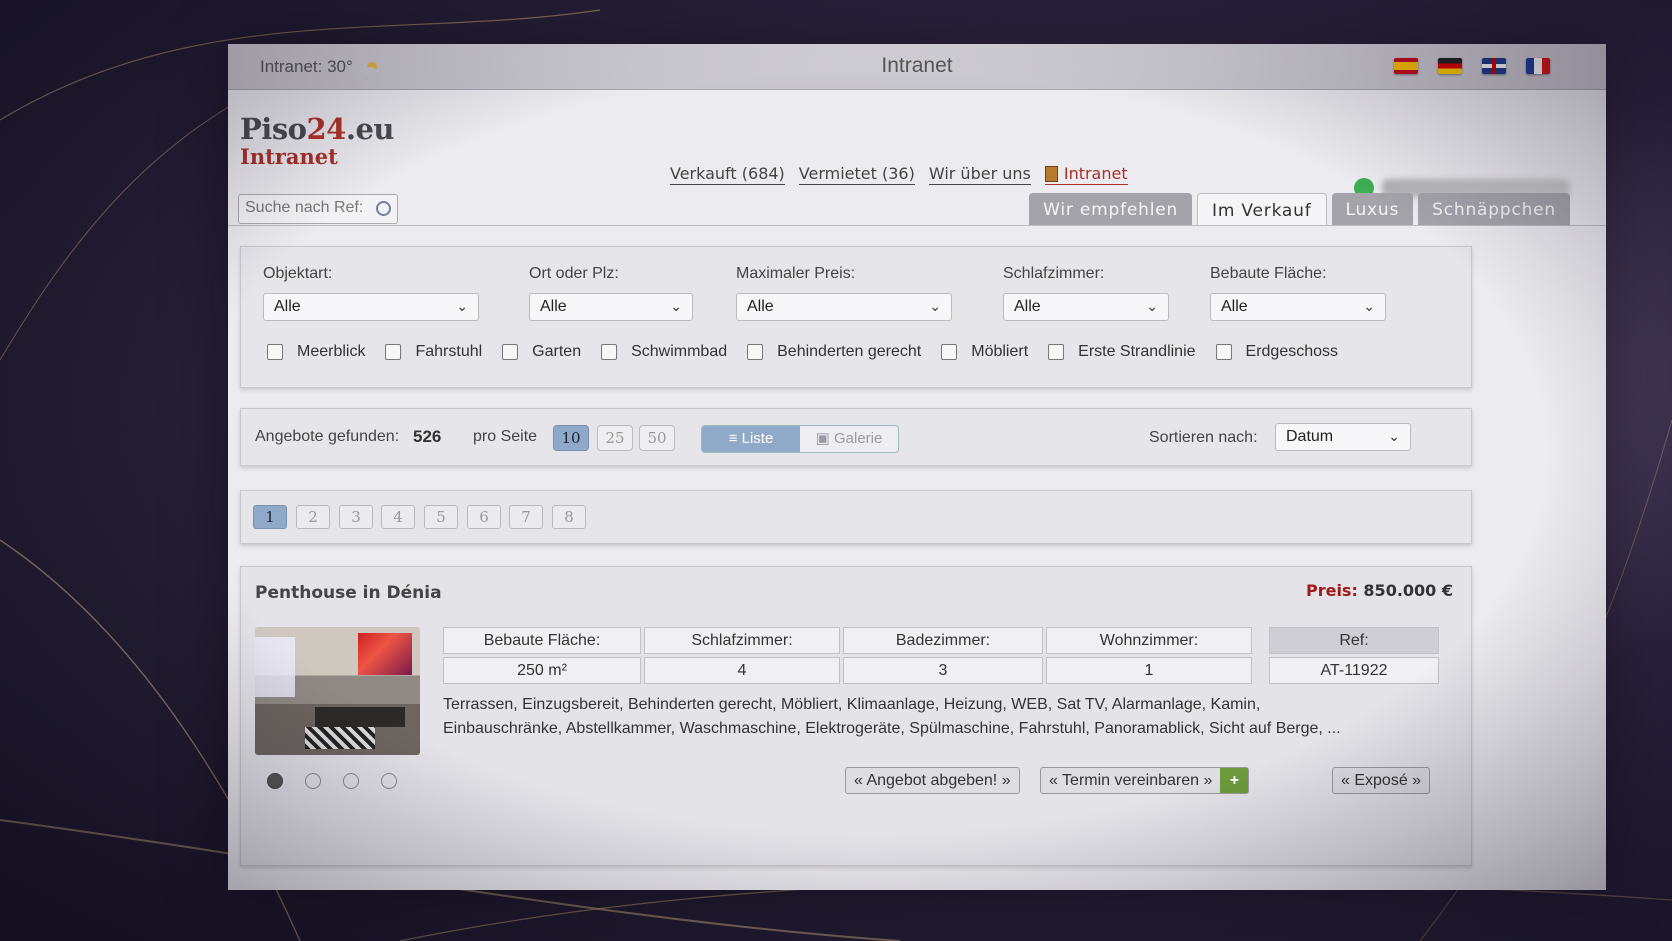 Image resolution: width=1672 pixels, height=941 pixels. Describe the element at coordinates (398, 517) in the screenshot. I see `page-4: 4` at that location.